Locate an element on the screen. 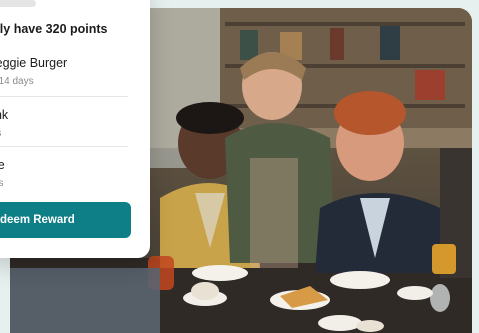 The image size is (479, 333). points-balance: ntly have 320 points is located at coordinates (54, 29).